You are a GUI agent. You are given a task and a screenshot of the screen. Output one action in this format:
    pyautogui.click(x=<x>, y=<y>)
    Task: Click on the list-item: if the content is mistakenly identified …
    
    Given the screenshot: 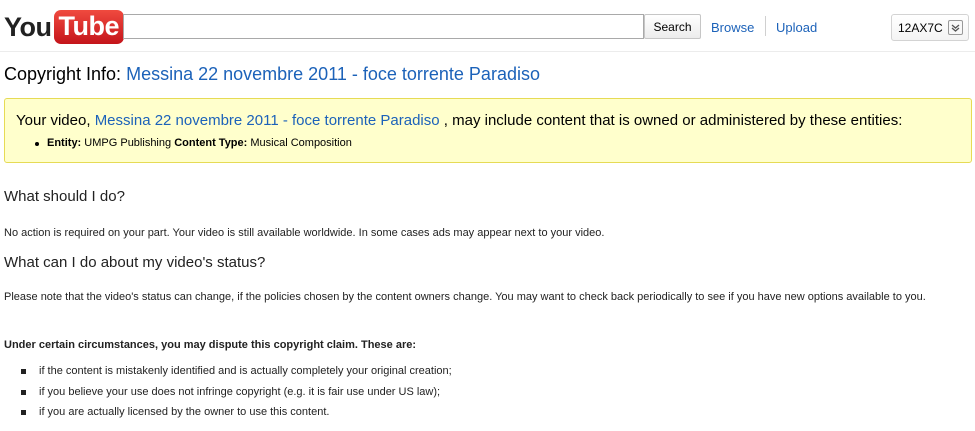 What is the action you would take?
    pyautogui.click(x=228, y=374)
    